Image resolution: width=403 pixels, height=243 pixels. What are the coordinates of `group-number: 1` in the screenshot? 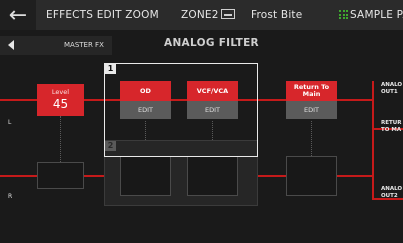 It's located at (110, 69).